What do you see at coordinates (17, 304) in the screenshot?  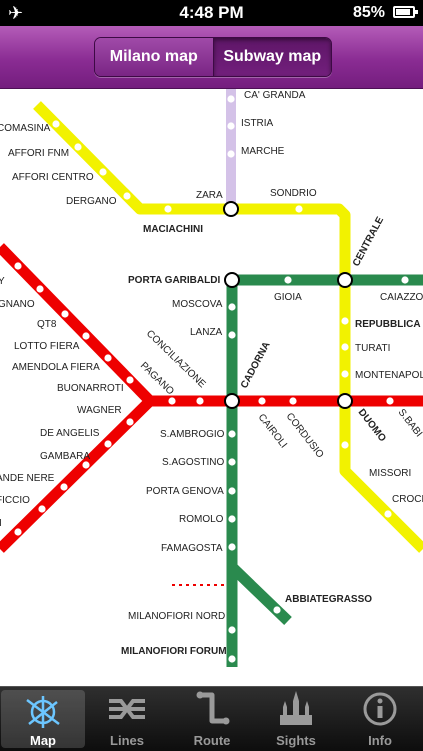 I see `station-label: GNANO` at bounding box center [17, 304].